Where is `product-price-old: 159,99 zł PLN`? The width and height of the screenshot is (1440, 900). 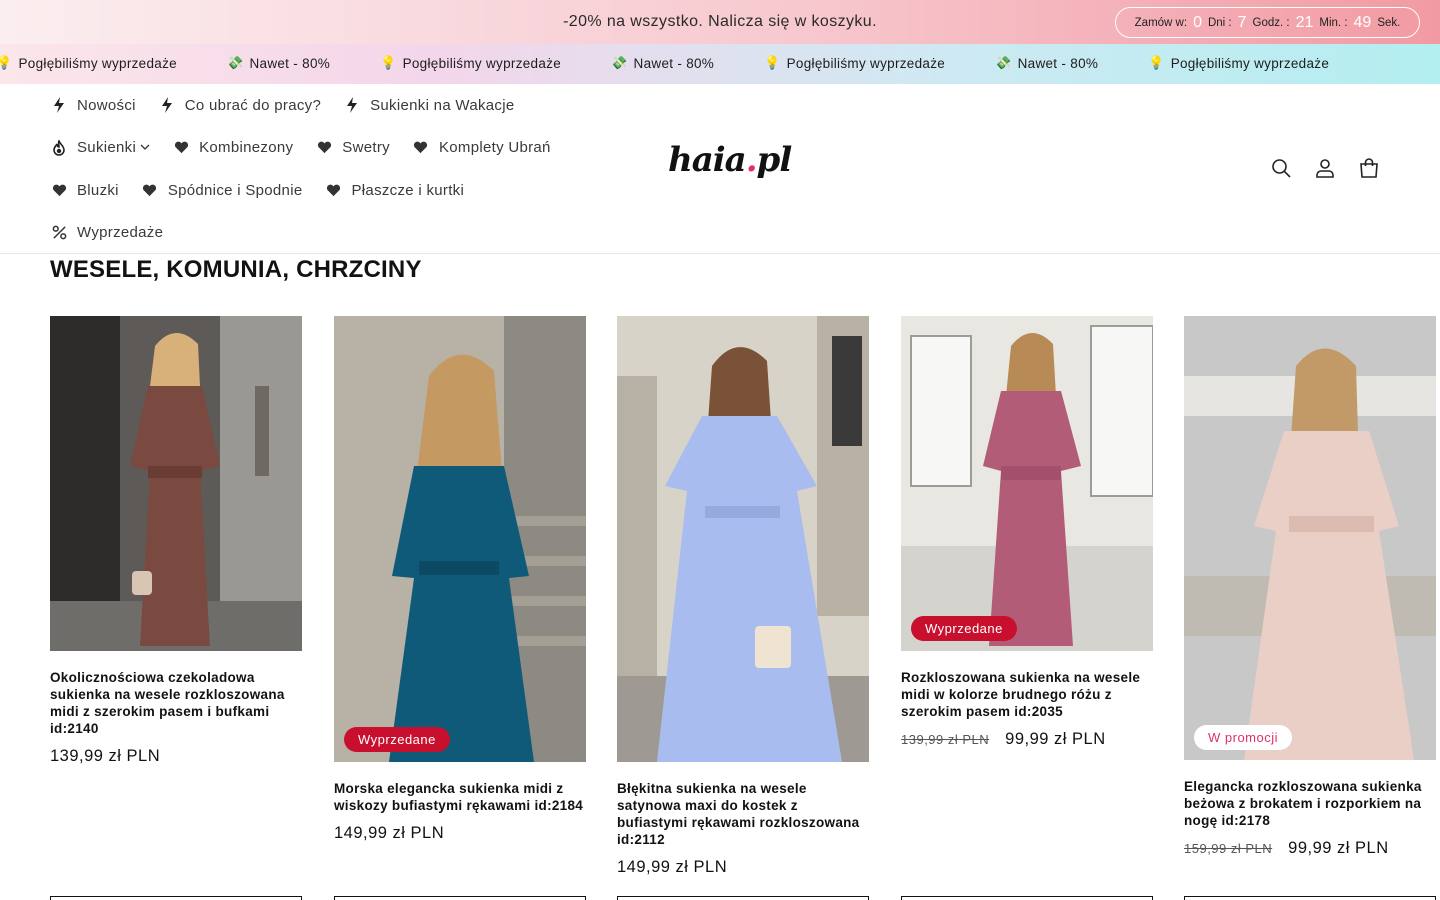 product-price-old: 159,99 zł PLN is located at coordinates (1228, 848).